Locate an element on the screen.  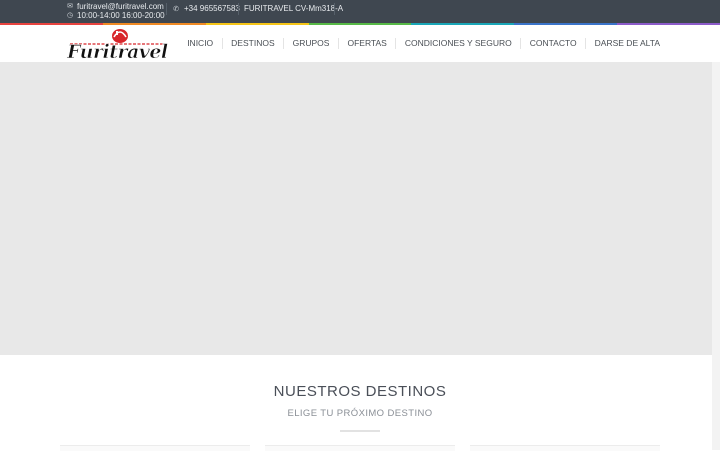
envelope-icon: ✉ is located at coordinates (70, 6).